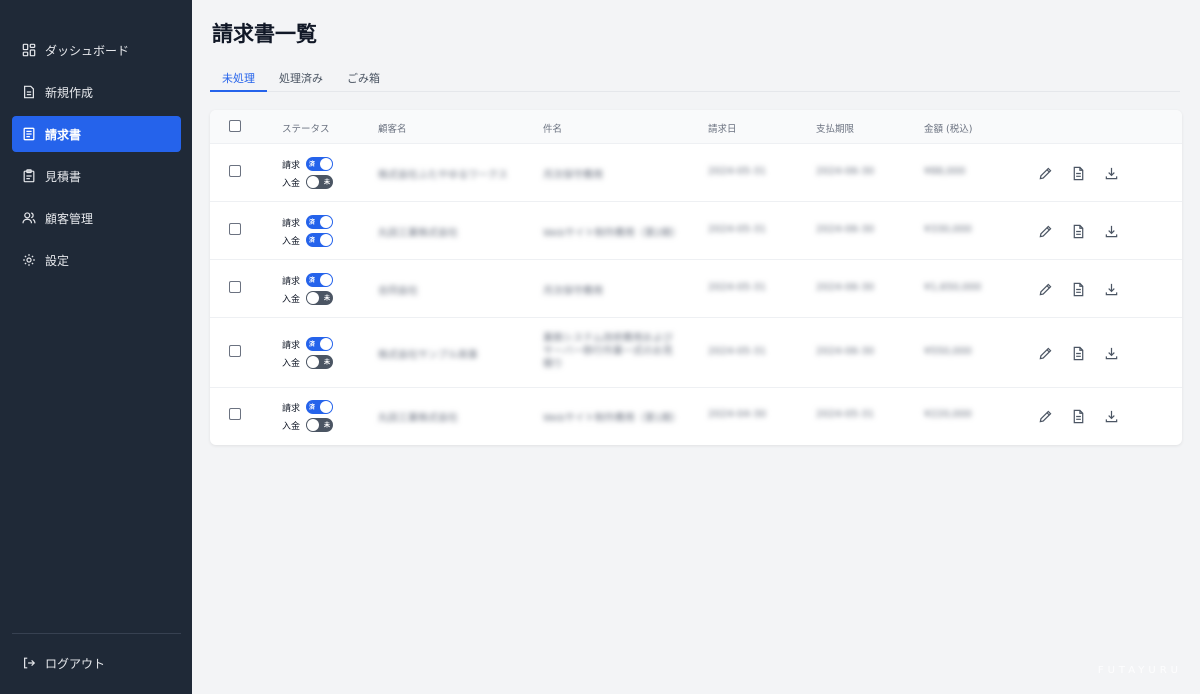  What do you see at coordinates (398, 291) in the screenshot?
I see `customer-name: 合同会社` at bounding box center [398, 291].